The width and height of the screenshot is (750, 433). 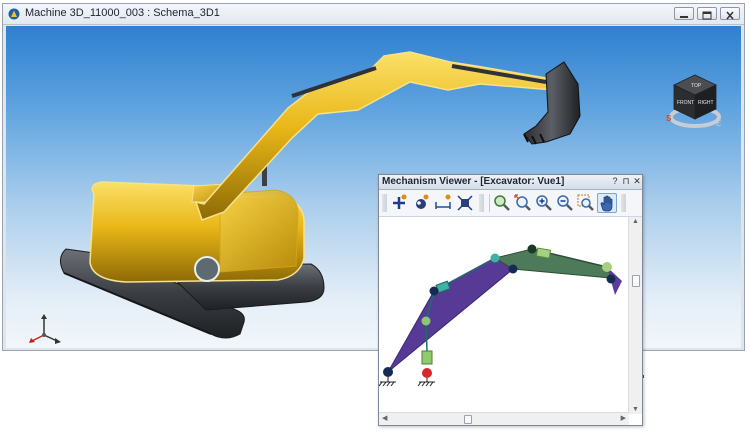 I want to click on joint-base, so click(x=388, y=372).